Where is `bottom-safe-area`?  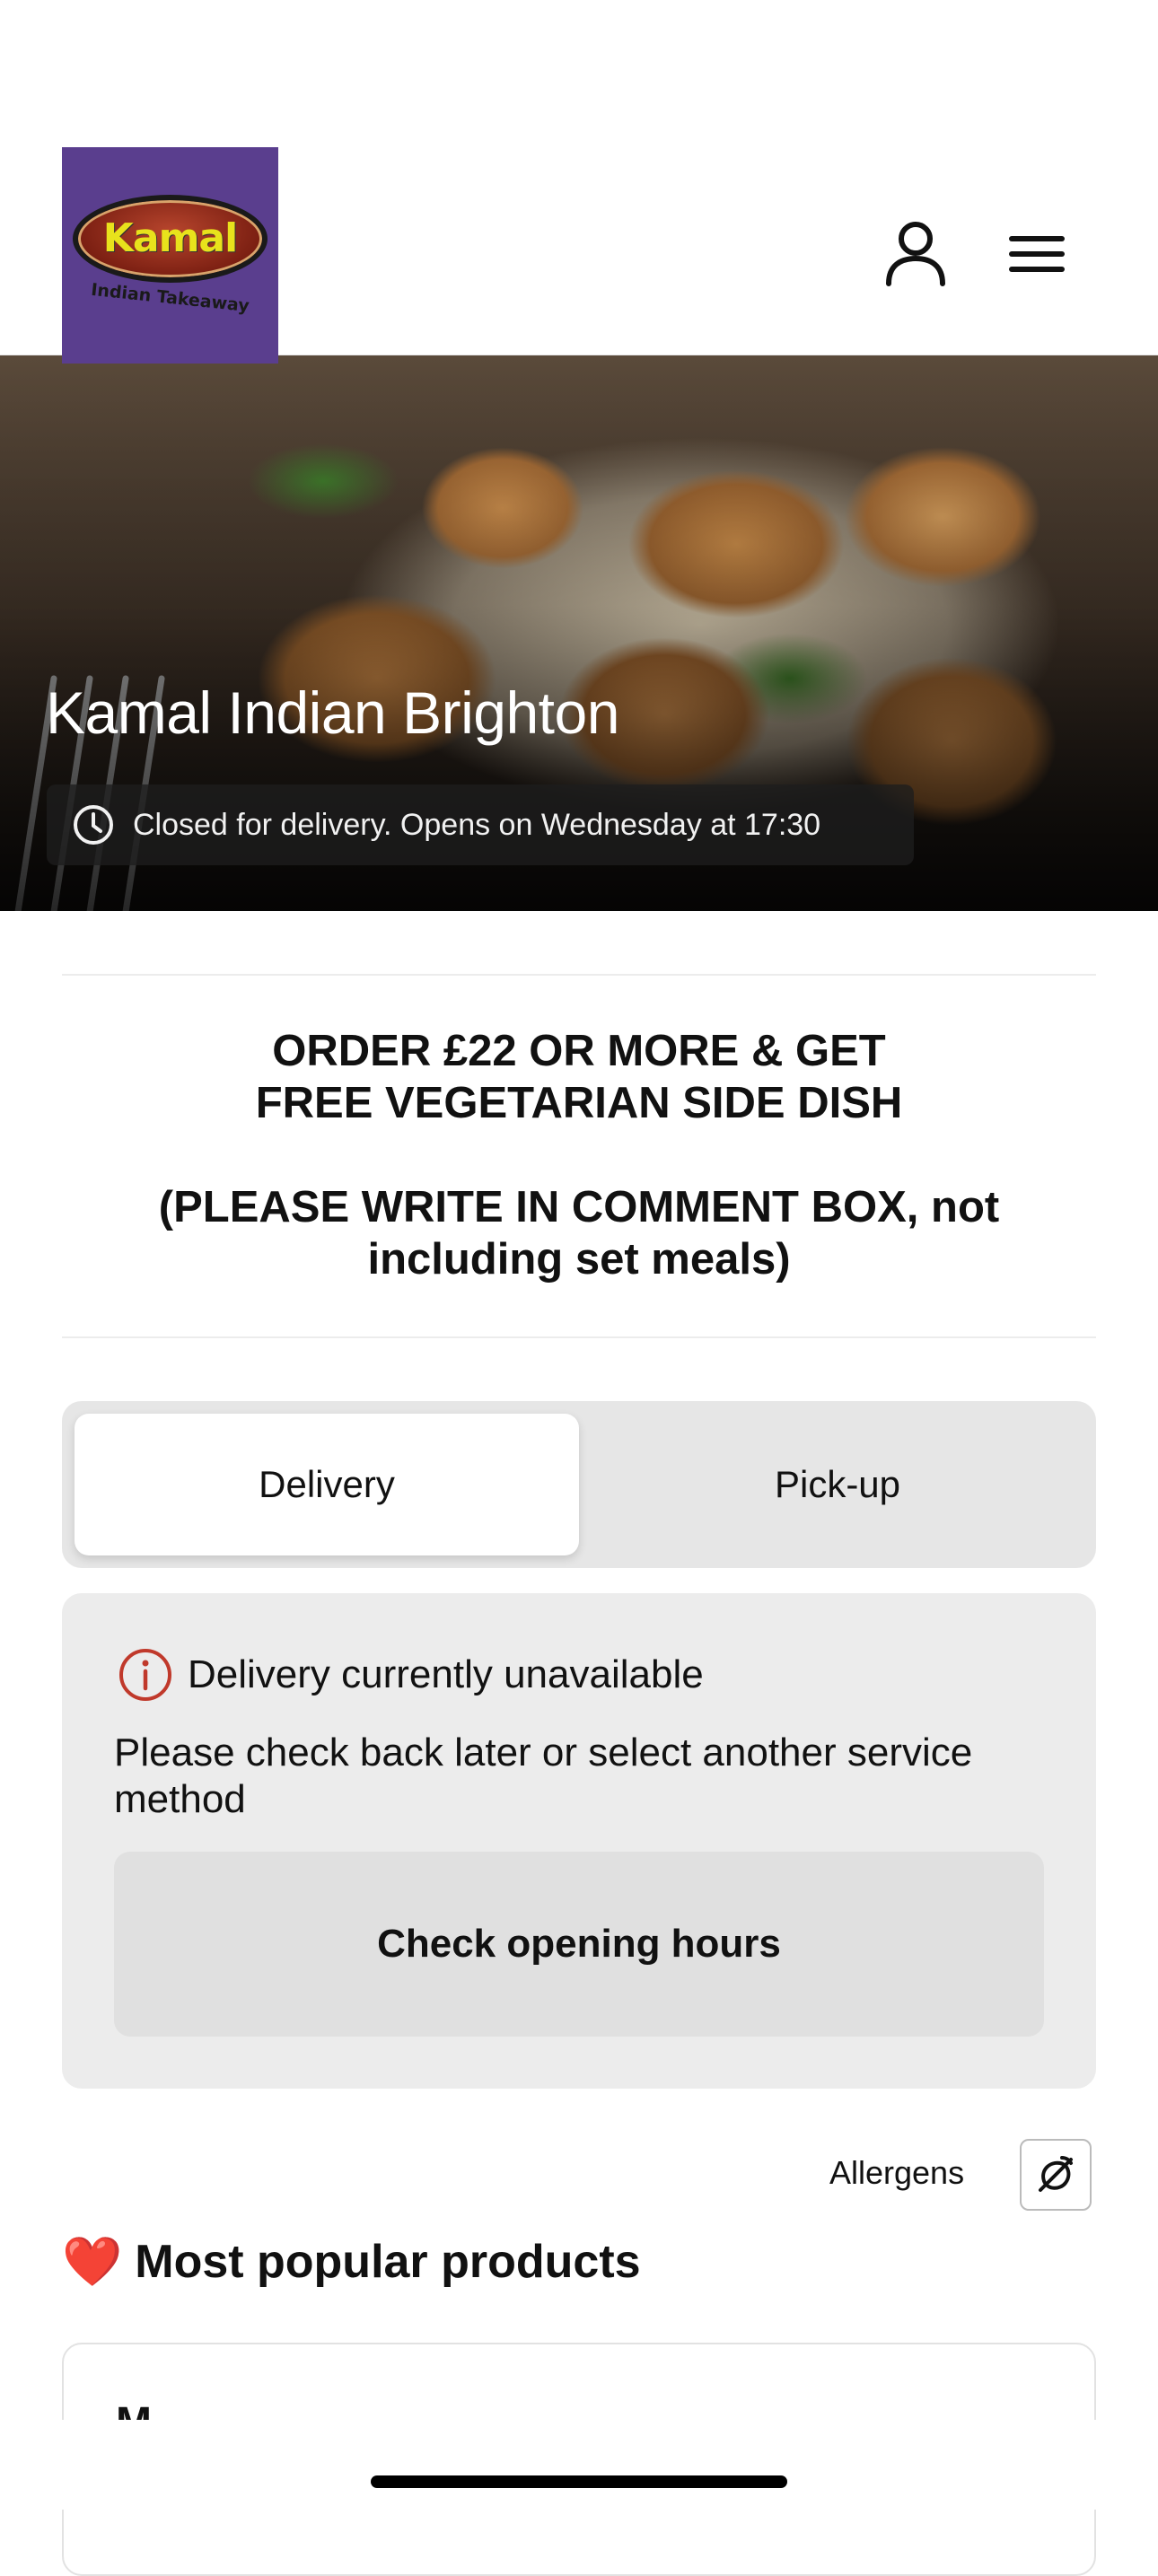
bottom-safe-area is located at coordinates (579, 2465).